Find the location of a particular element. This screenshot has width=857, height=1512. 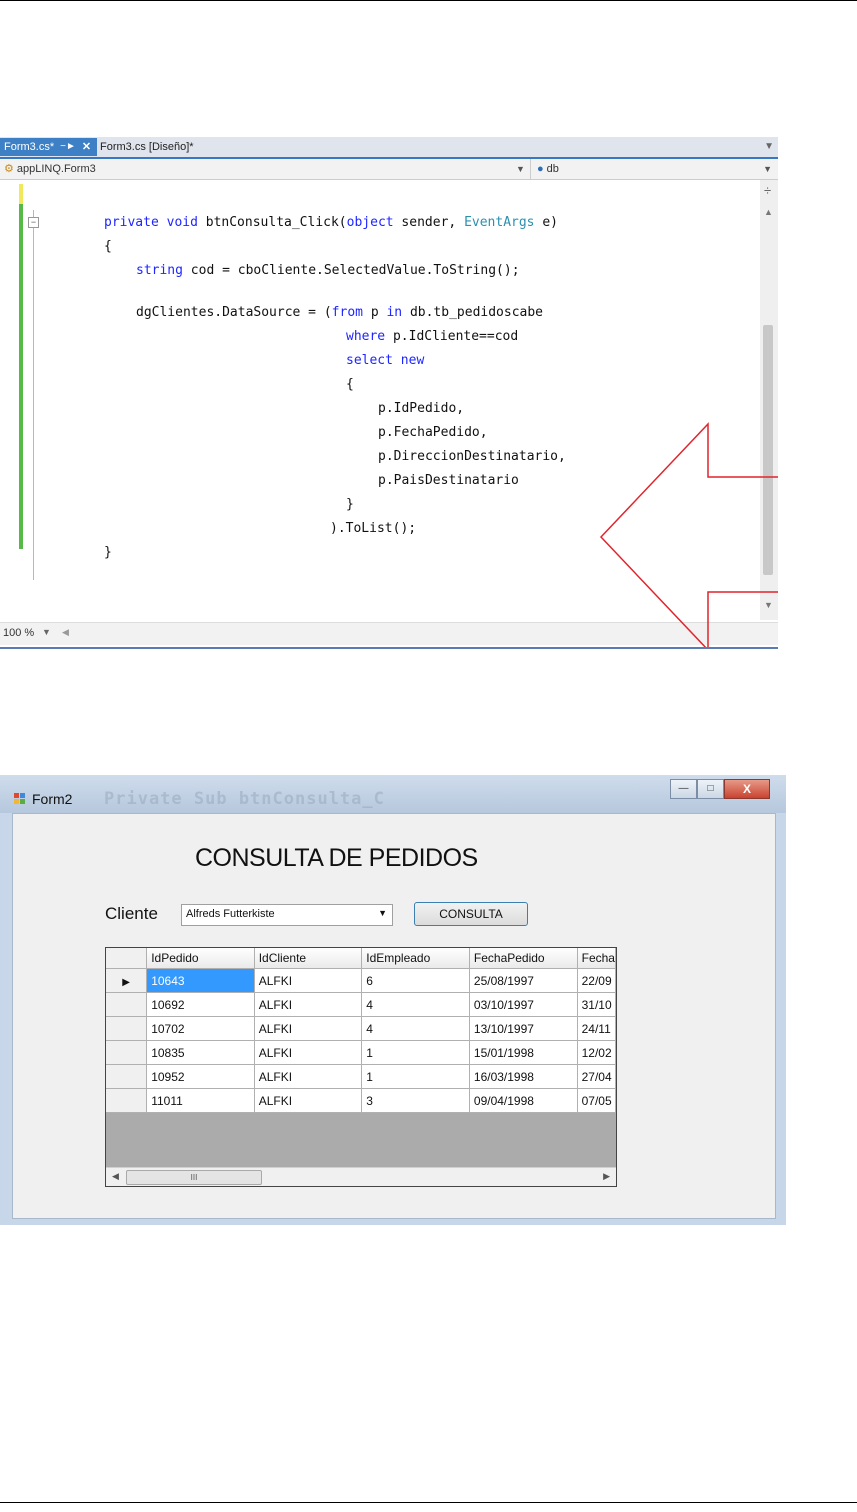

table-cell: 25/08/1997 is located at coordinates (523, 980).